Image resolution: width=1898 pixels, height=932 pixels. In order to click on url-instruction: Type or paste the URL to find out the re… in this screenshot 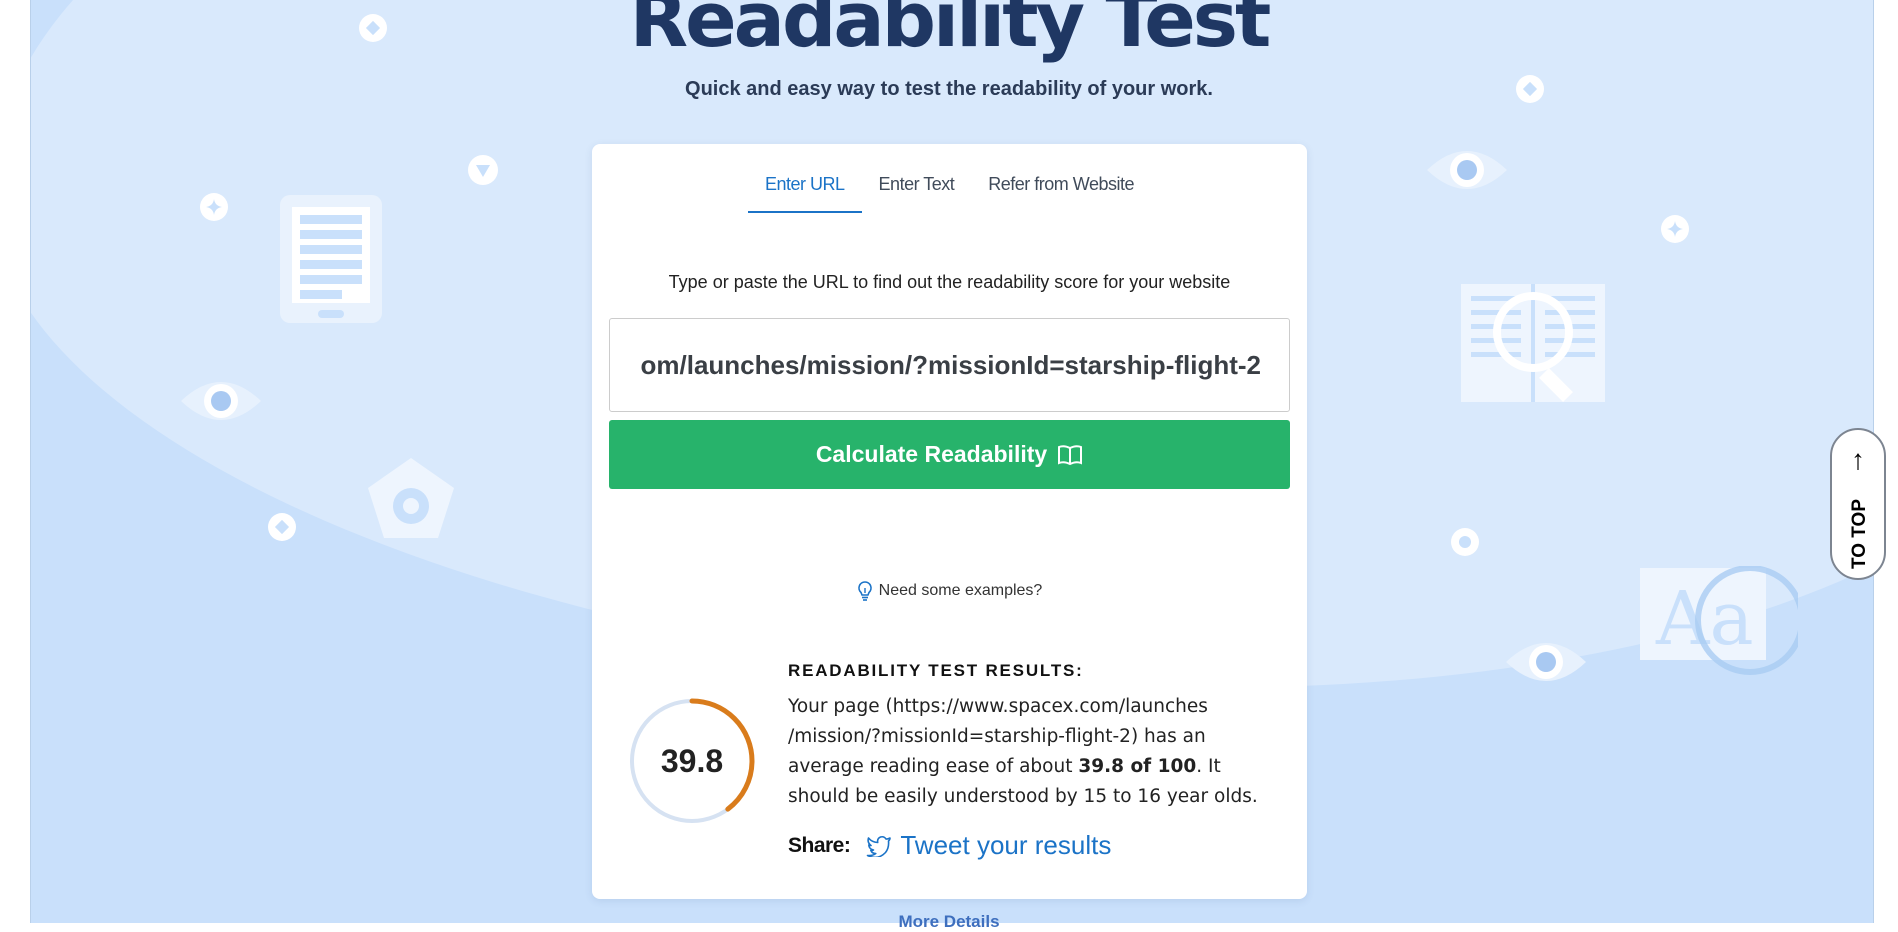, I will do `click(949, 282)`.